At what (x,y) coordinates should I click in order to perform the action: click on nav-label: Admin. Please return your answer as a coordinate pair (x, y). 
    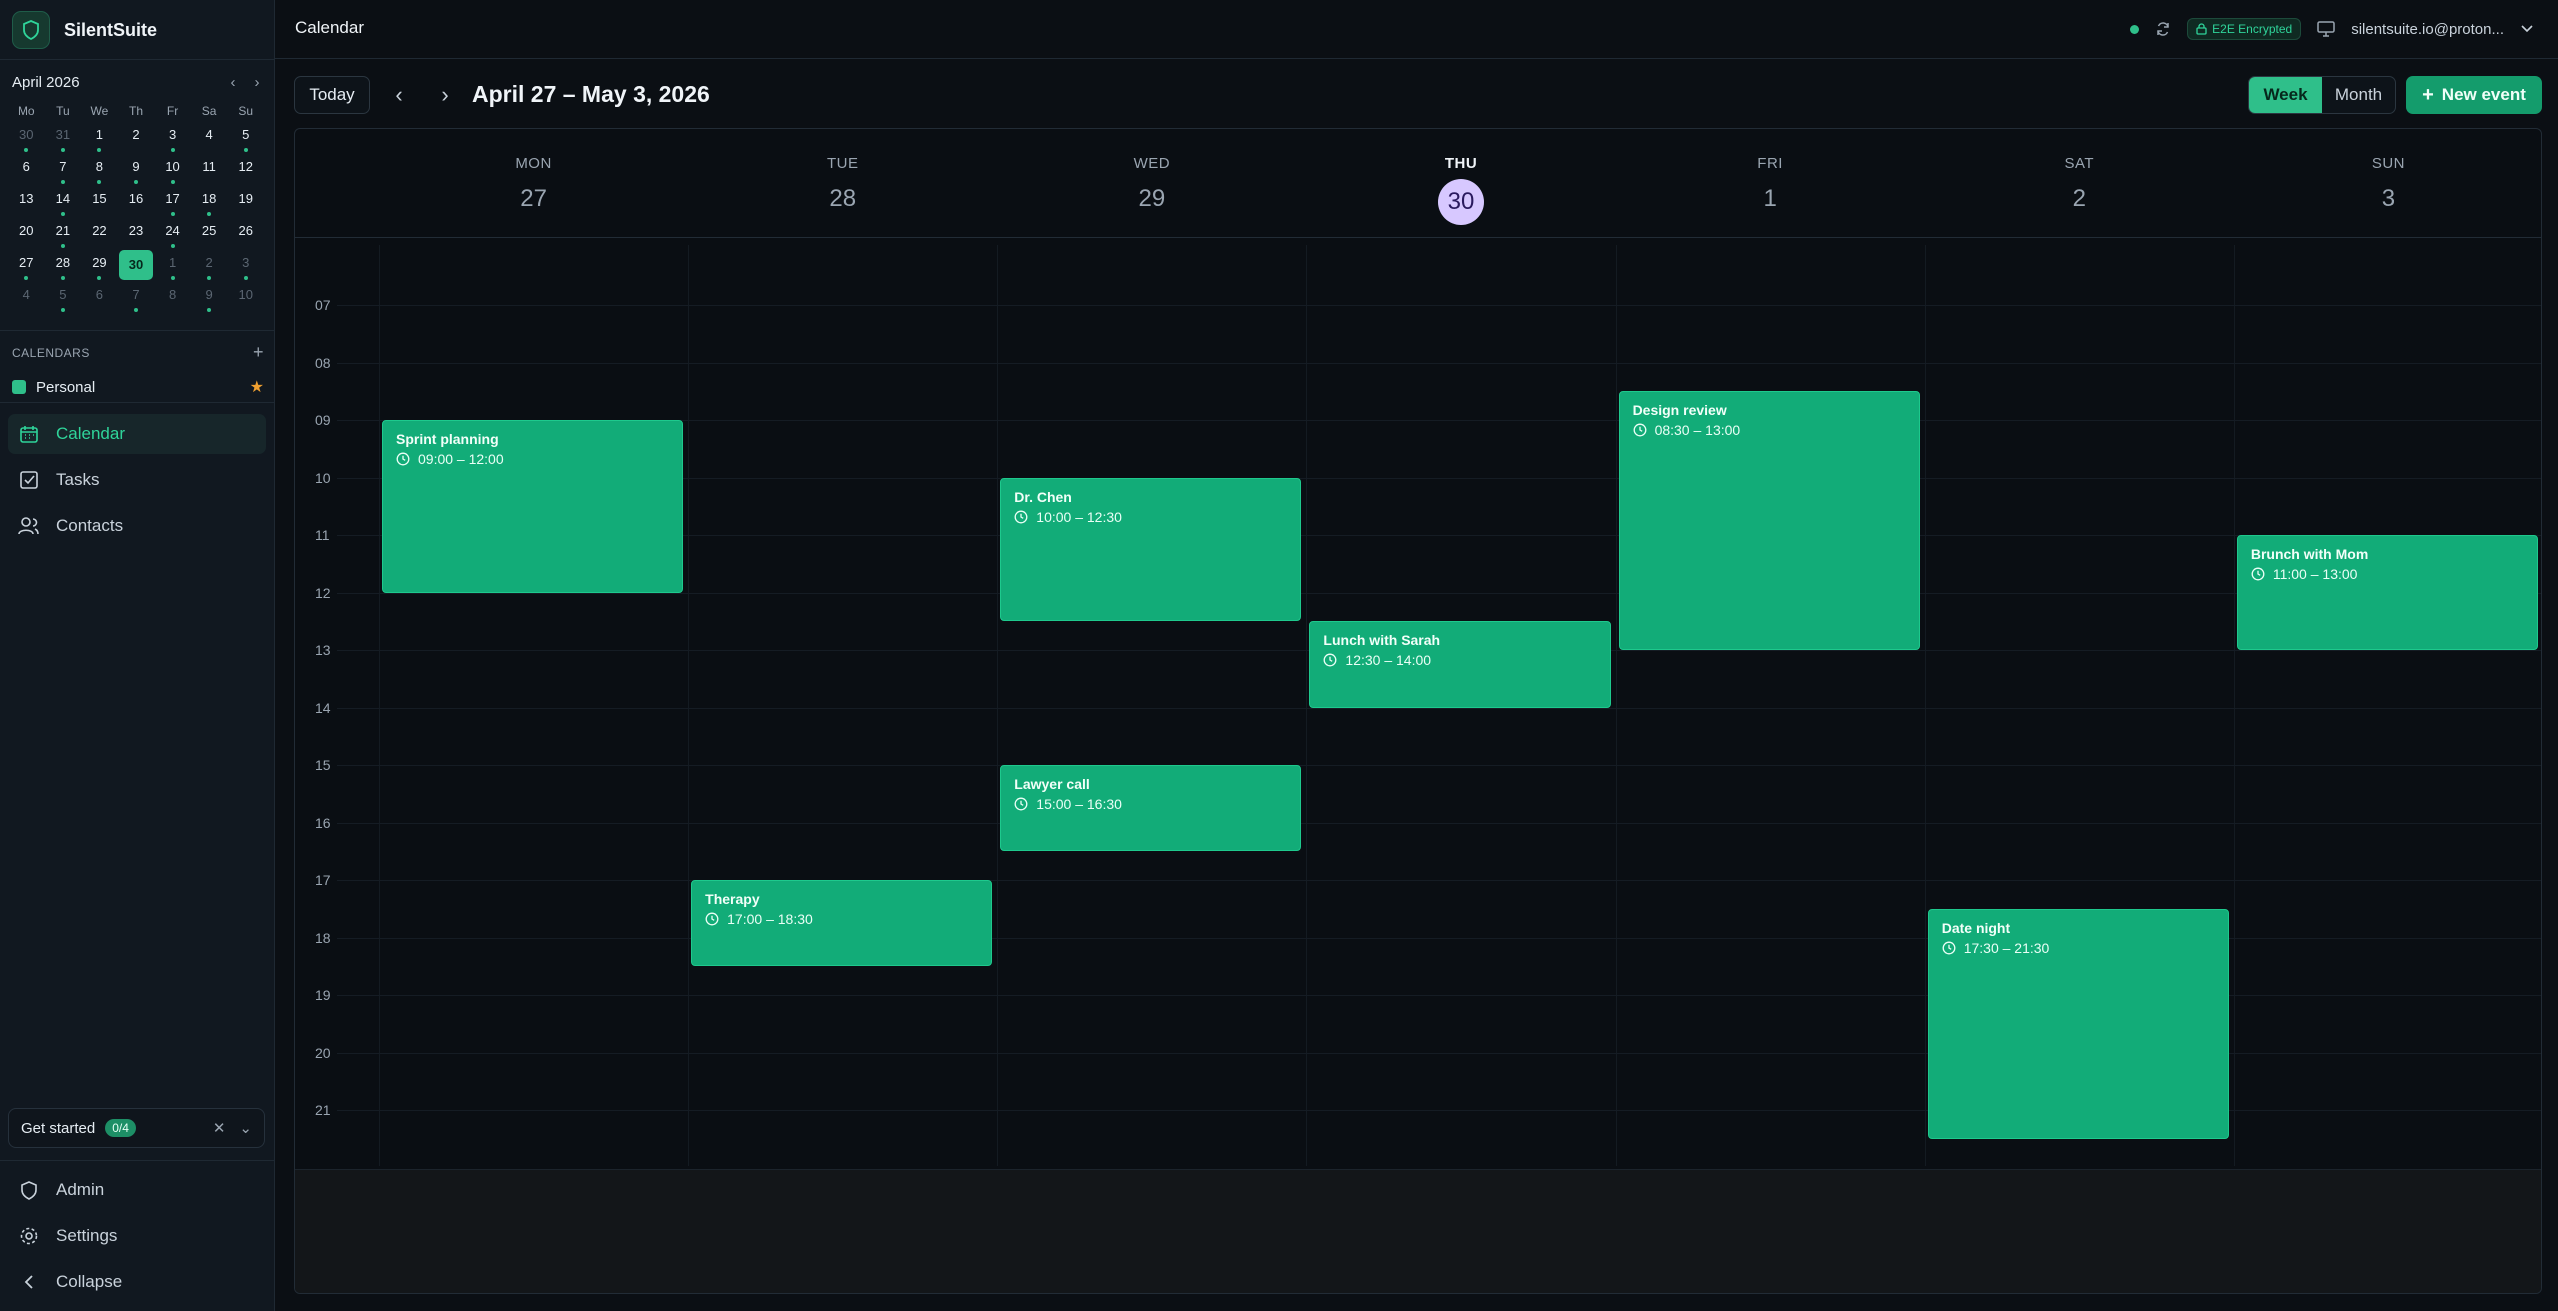
    Looking at the image, I should click on (80, 1189).